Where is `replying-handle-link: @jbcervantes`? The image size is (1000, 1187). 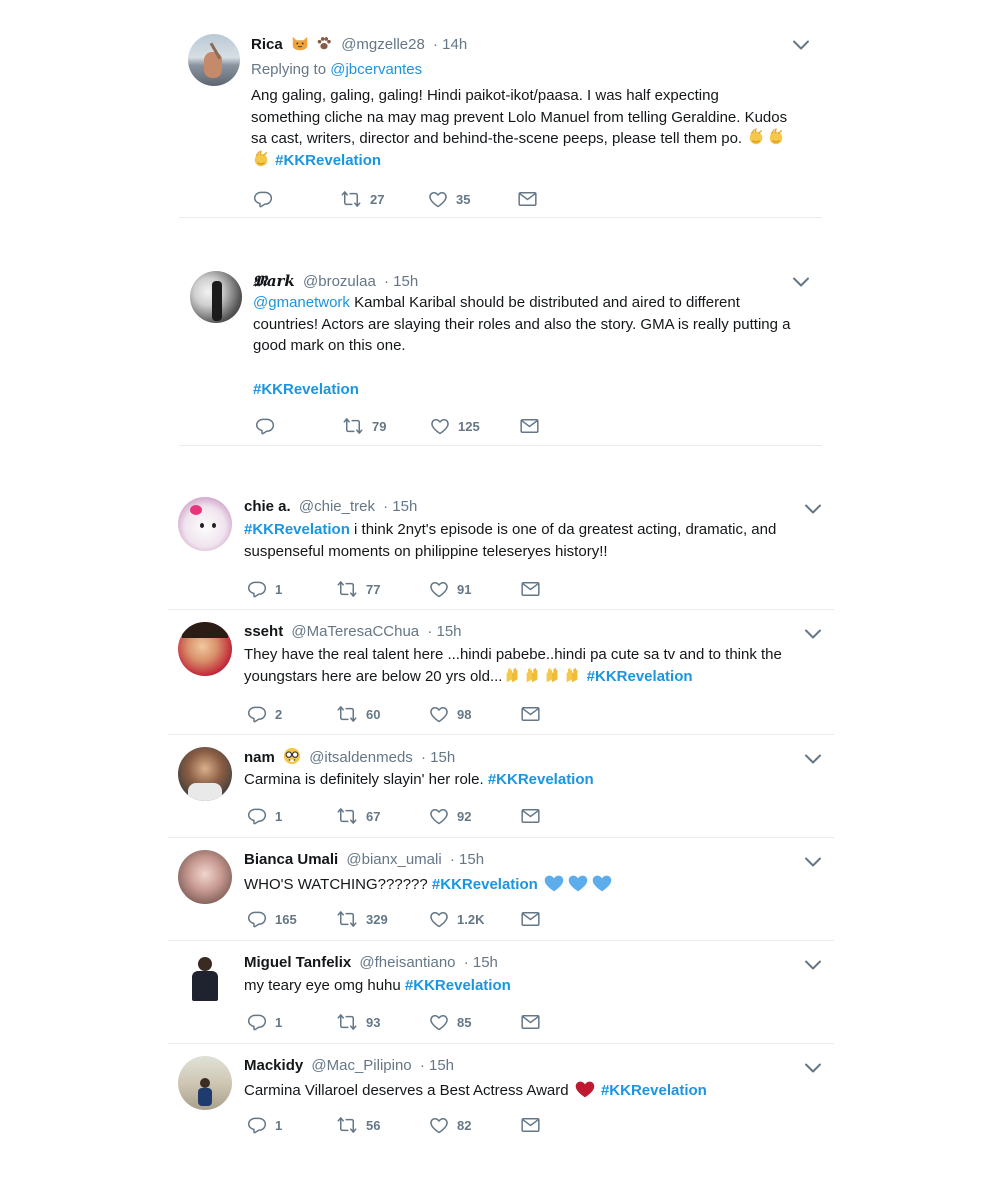
replying-handle-link: @jbcervantes is located at coordinates (376, 69).